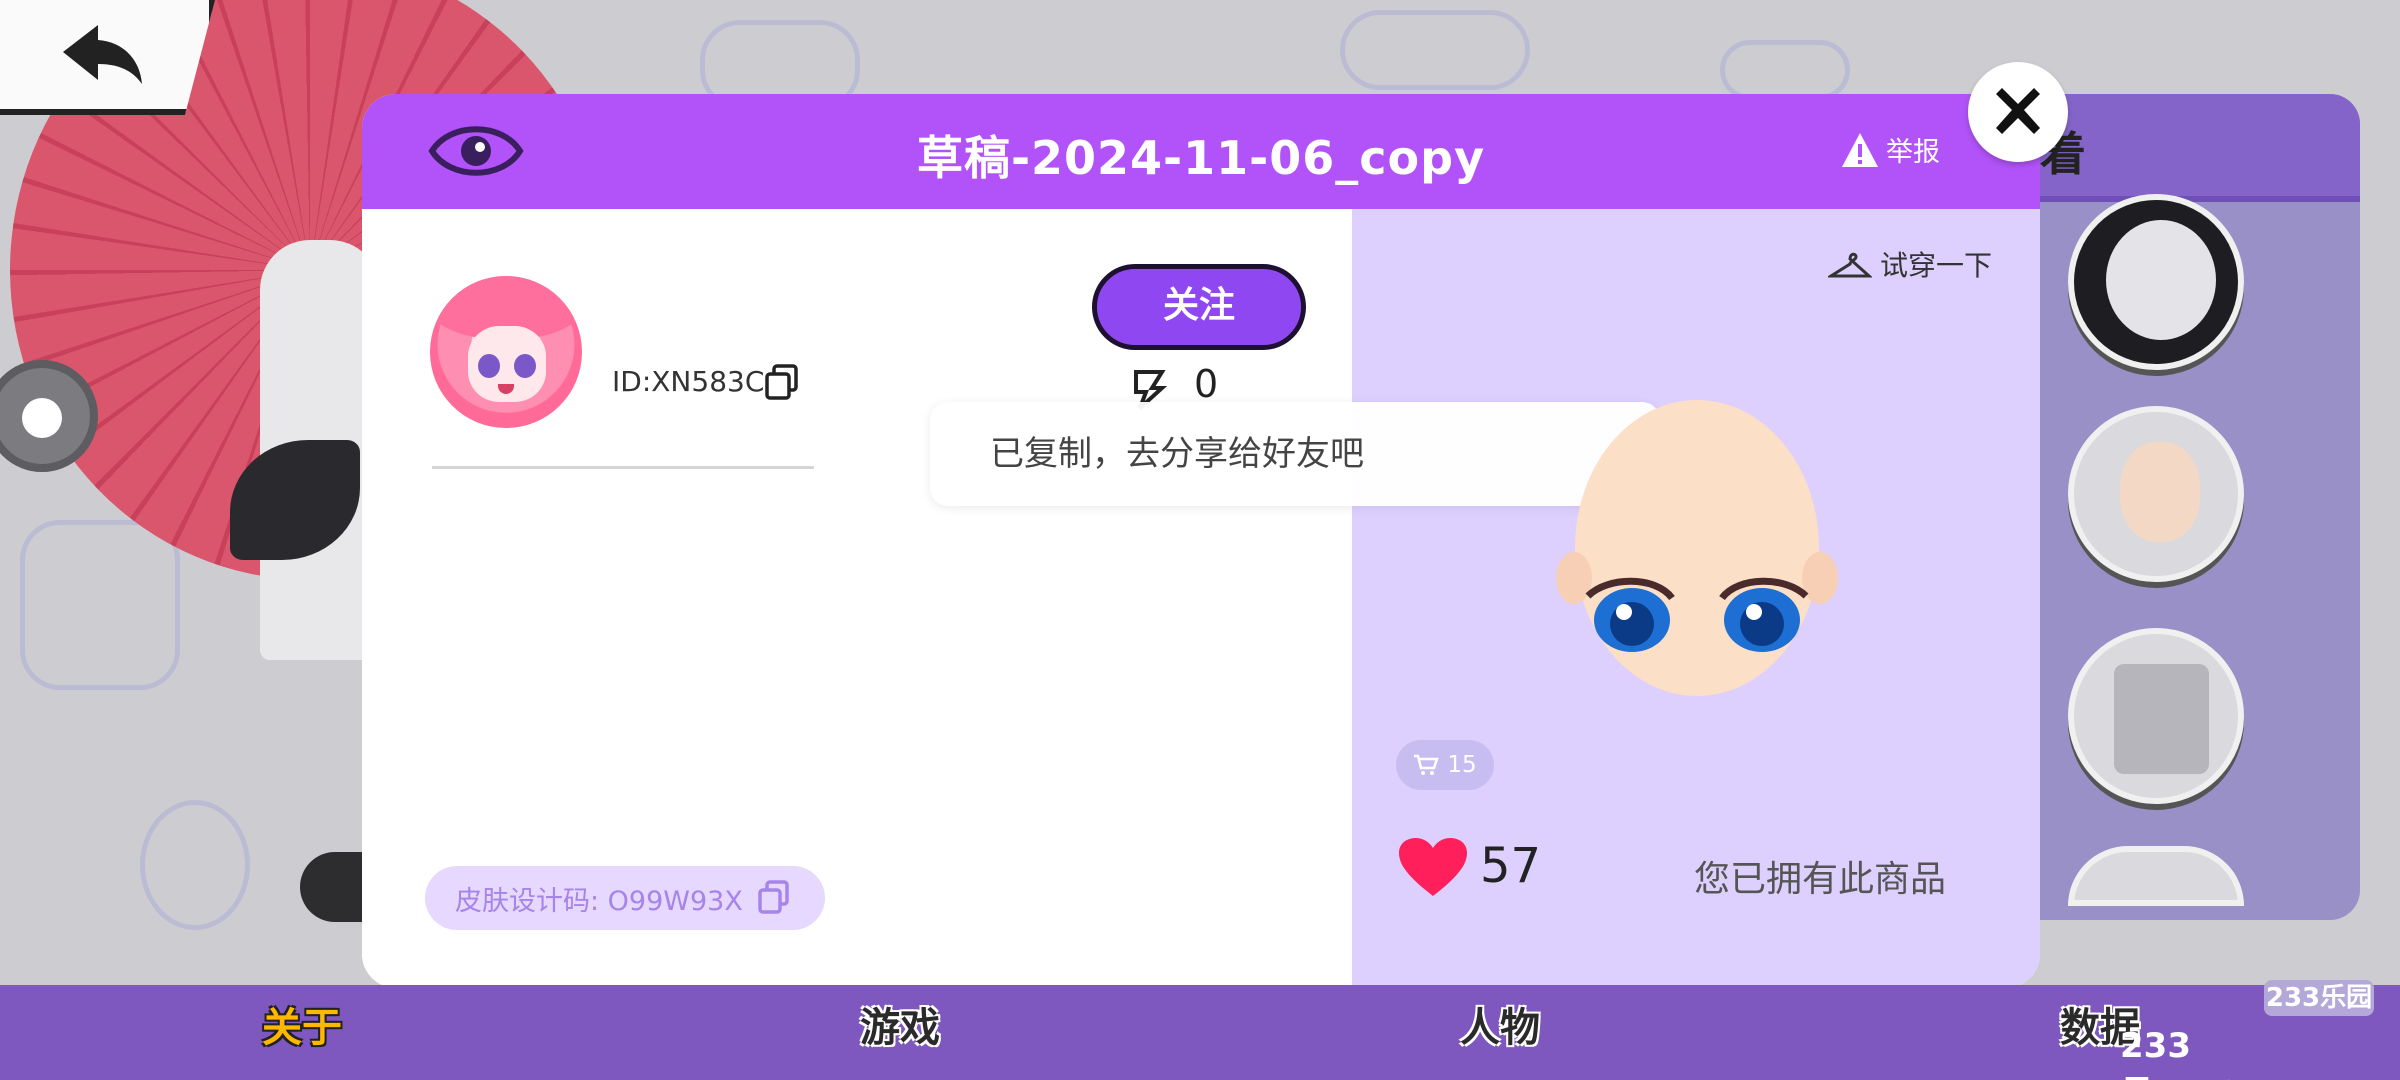 This screenshot has width=2400, height=1080. I want to click on divider, so click(623, 467).